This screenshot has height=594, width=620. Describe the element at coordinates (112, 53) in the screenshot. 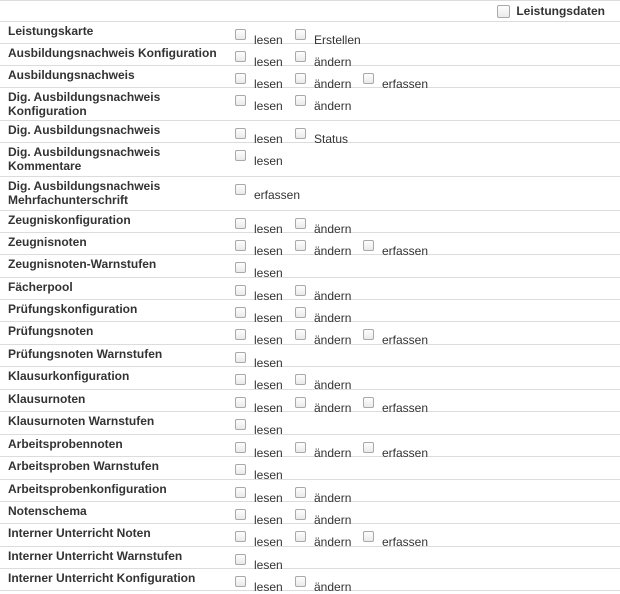

I see `row-label: Ausbildungsnachweis Konfiguration` at that location.